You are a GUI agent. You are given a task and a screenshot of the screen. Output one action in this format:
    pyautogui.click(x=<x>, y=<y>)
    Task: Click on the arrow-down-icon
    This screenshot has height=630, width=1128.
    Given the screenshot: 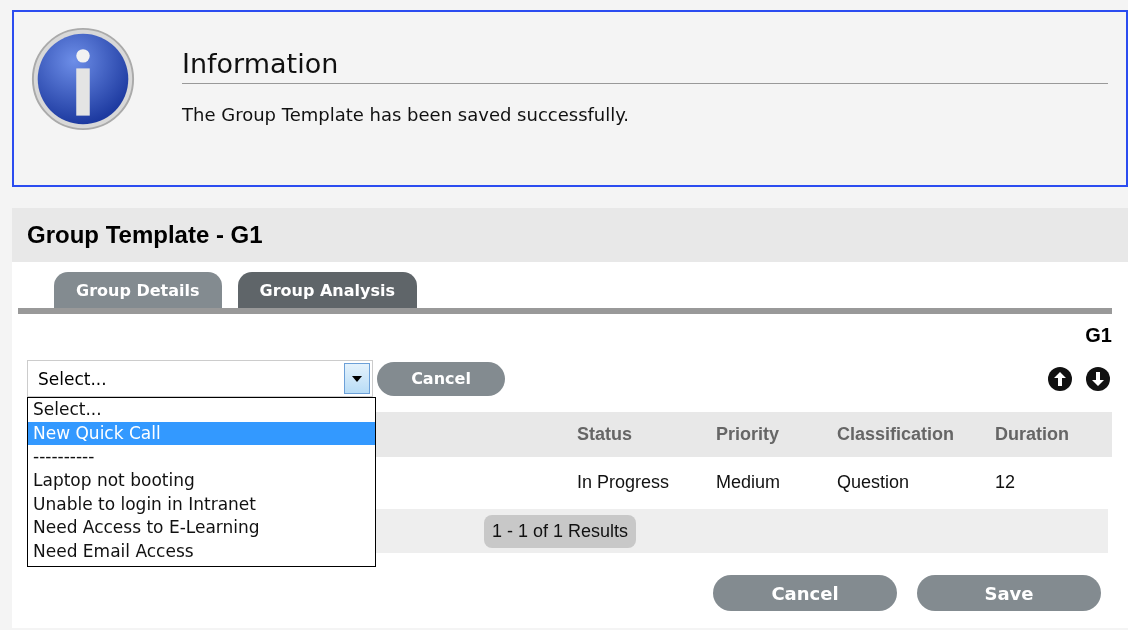 What is the action you would take?
    pyautogui.click(x=1098, y=378)
    